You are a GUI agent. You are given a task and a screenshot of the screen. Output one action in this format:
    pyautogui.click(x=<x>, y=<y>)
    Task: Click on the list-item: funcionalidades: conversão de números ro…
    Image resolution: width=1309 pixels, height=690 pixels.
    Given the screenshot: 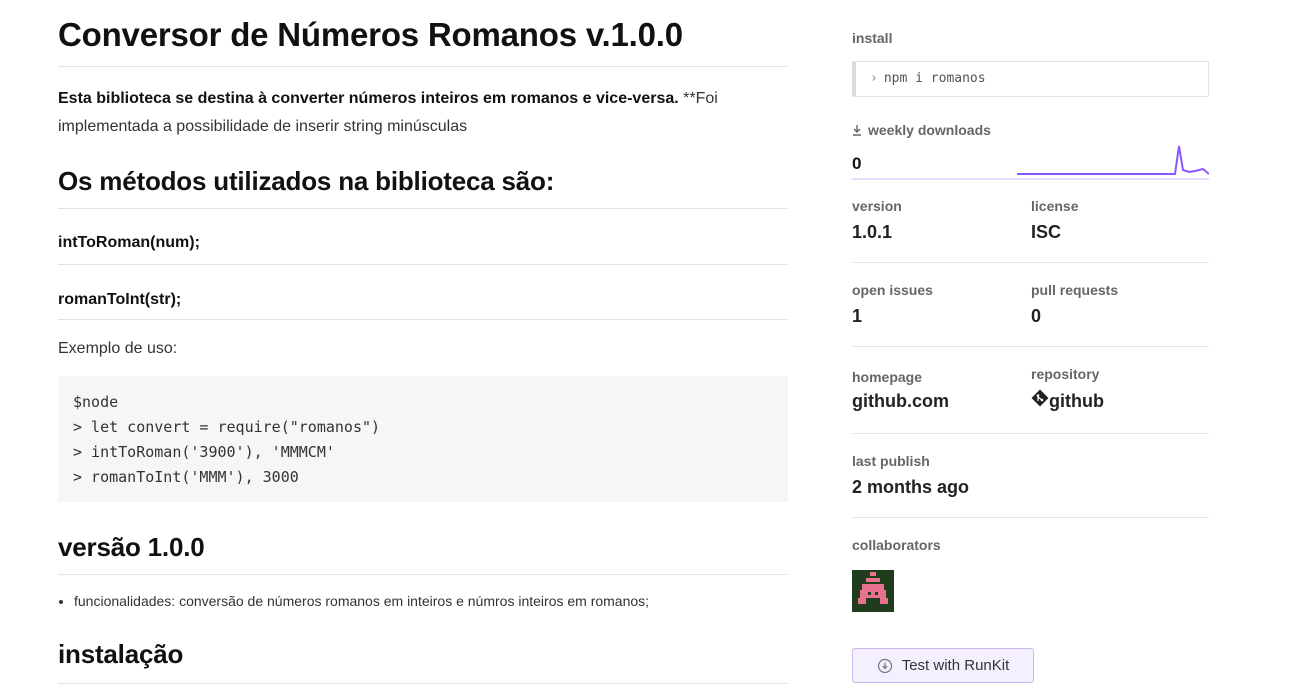 What is the action you would take?
    pyautogui.click(x=431, y=601)
    